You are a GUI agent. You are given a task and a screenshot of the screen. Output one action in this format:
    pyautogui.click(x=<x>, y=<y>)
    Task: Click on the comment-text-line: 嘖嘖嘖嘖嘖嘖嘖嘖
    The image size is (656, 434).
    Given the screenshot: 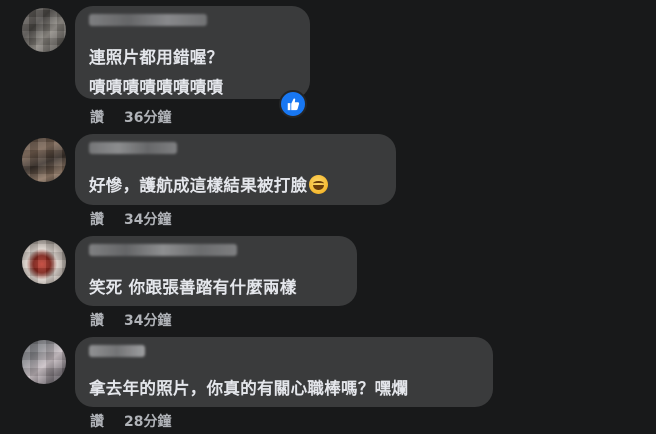 What is the action you would take?
    pyautogui.click(x=156, y=87)
    